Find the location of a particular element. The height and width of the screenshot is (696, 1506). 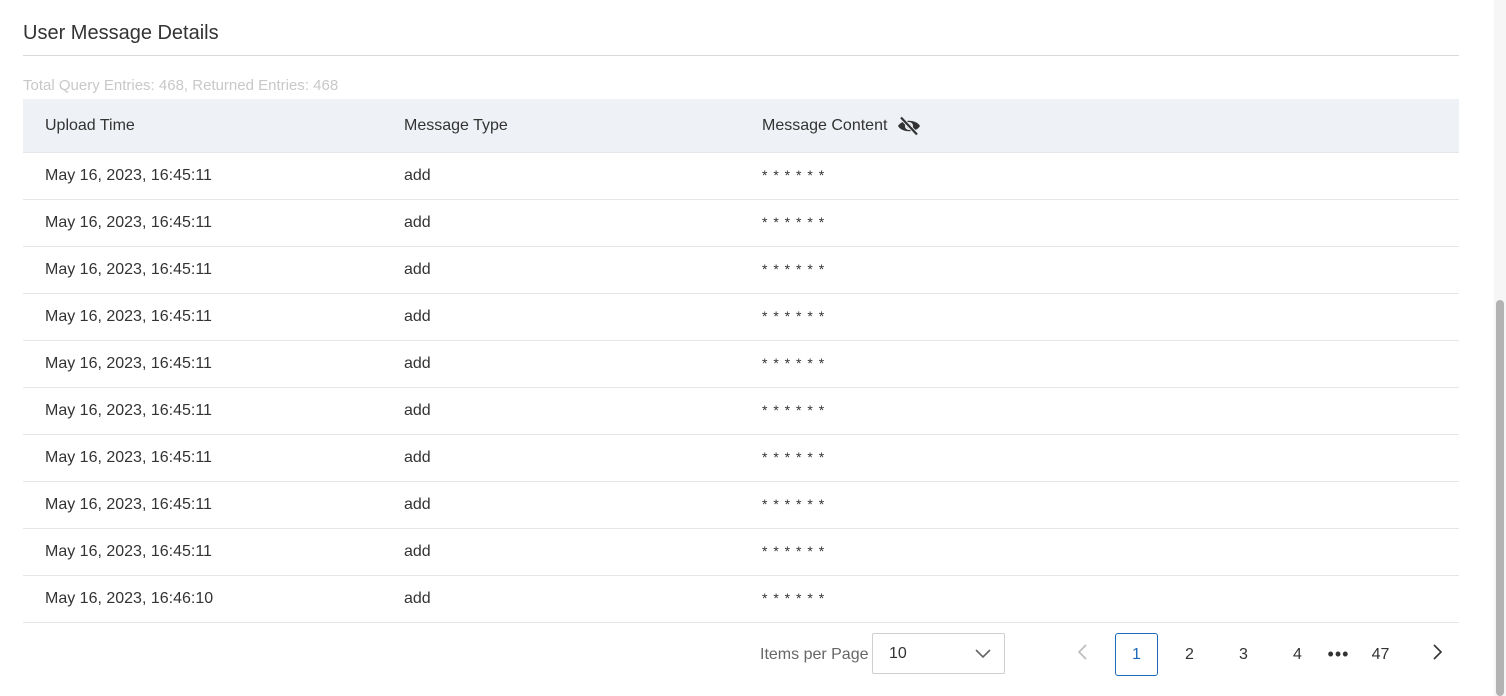

prev-page-button is located at coordinates (1082, 654).